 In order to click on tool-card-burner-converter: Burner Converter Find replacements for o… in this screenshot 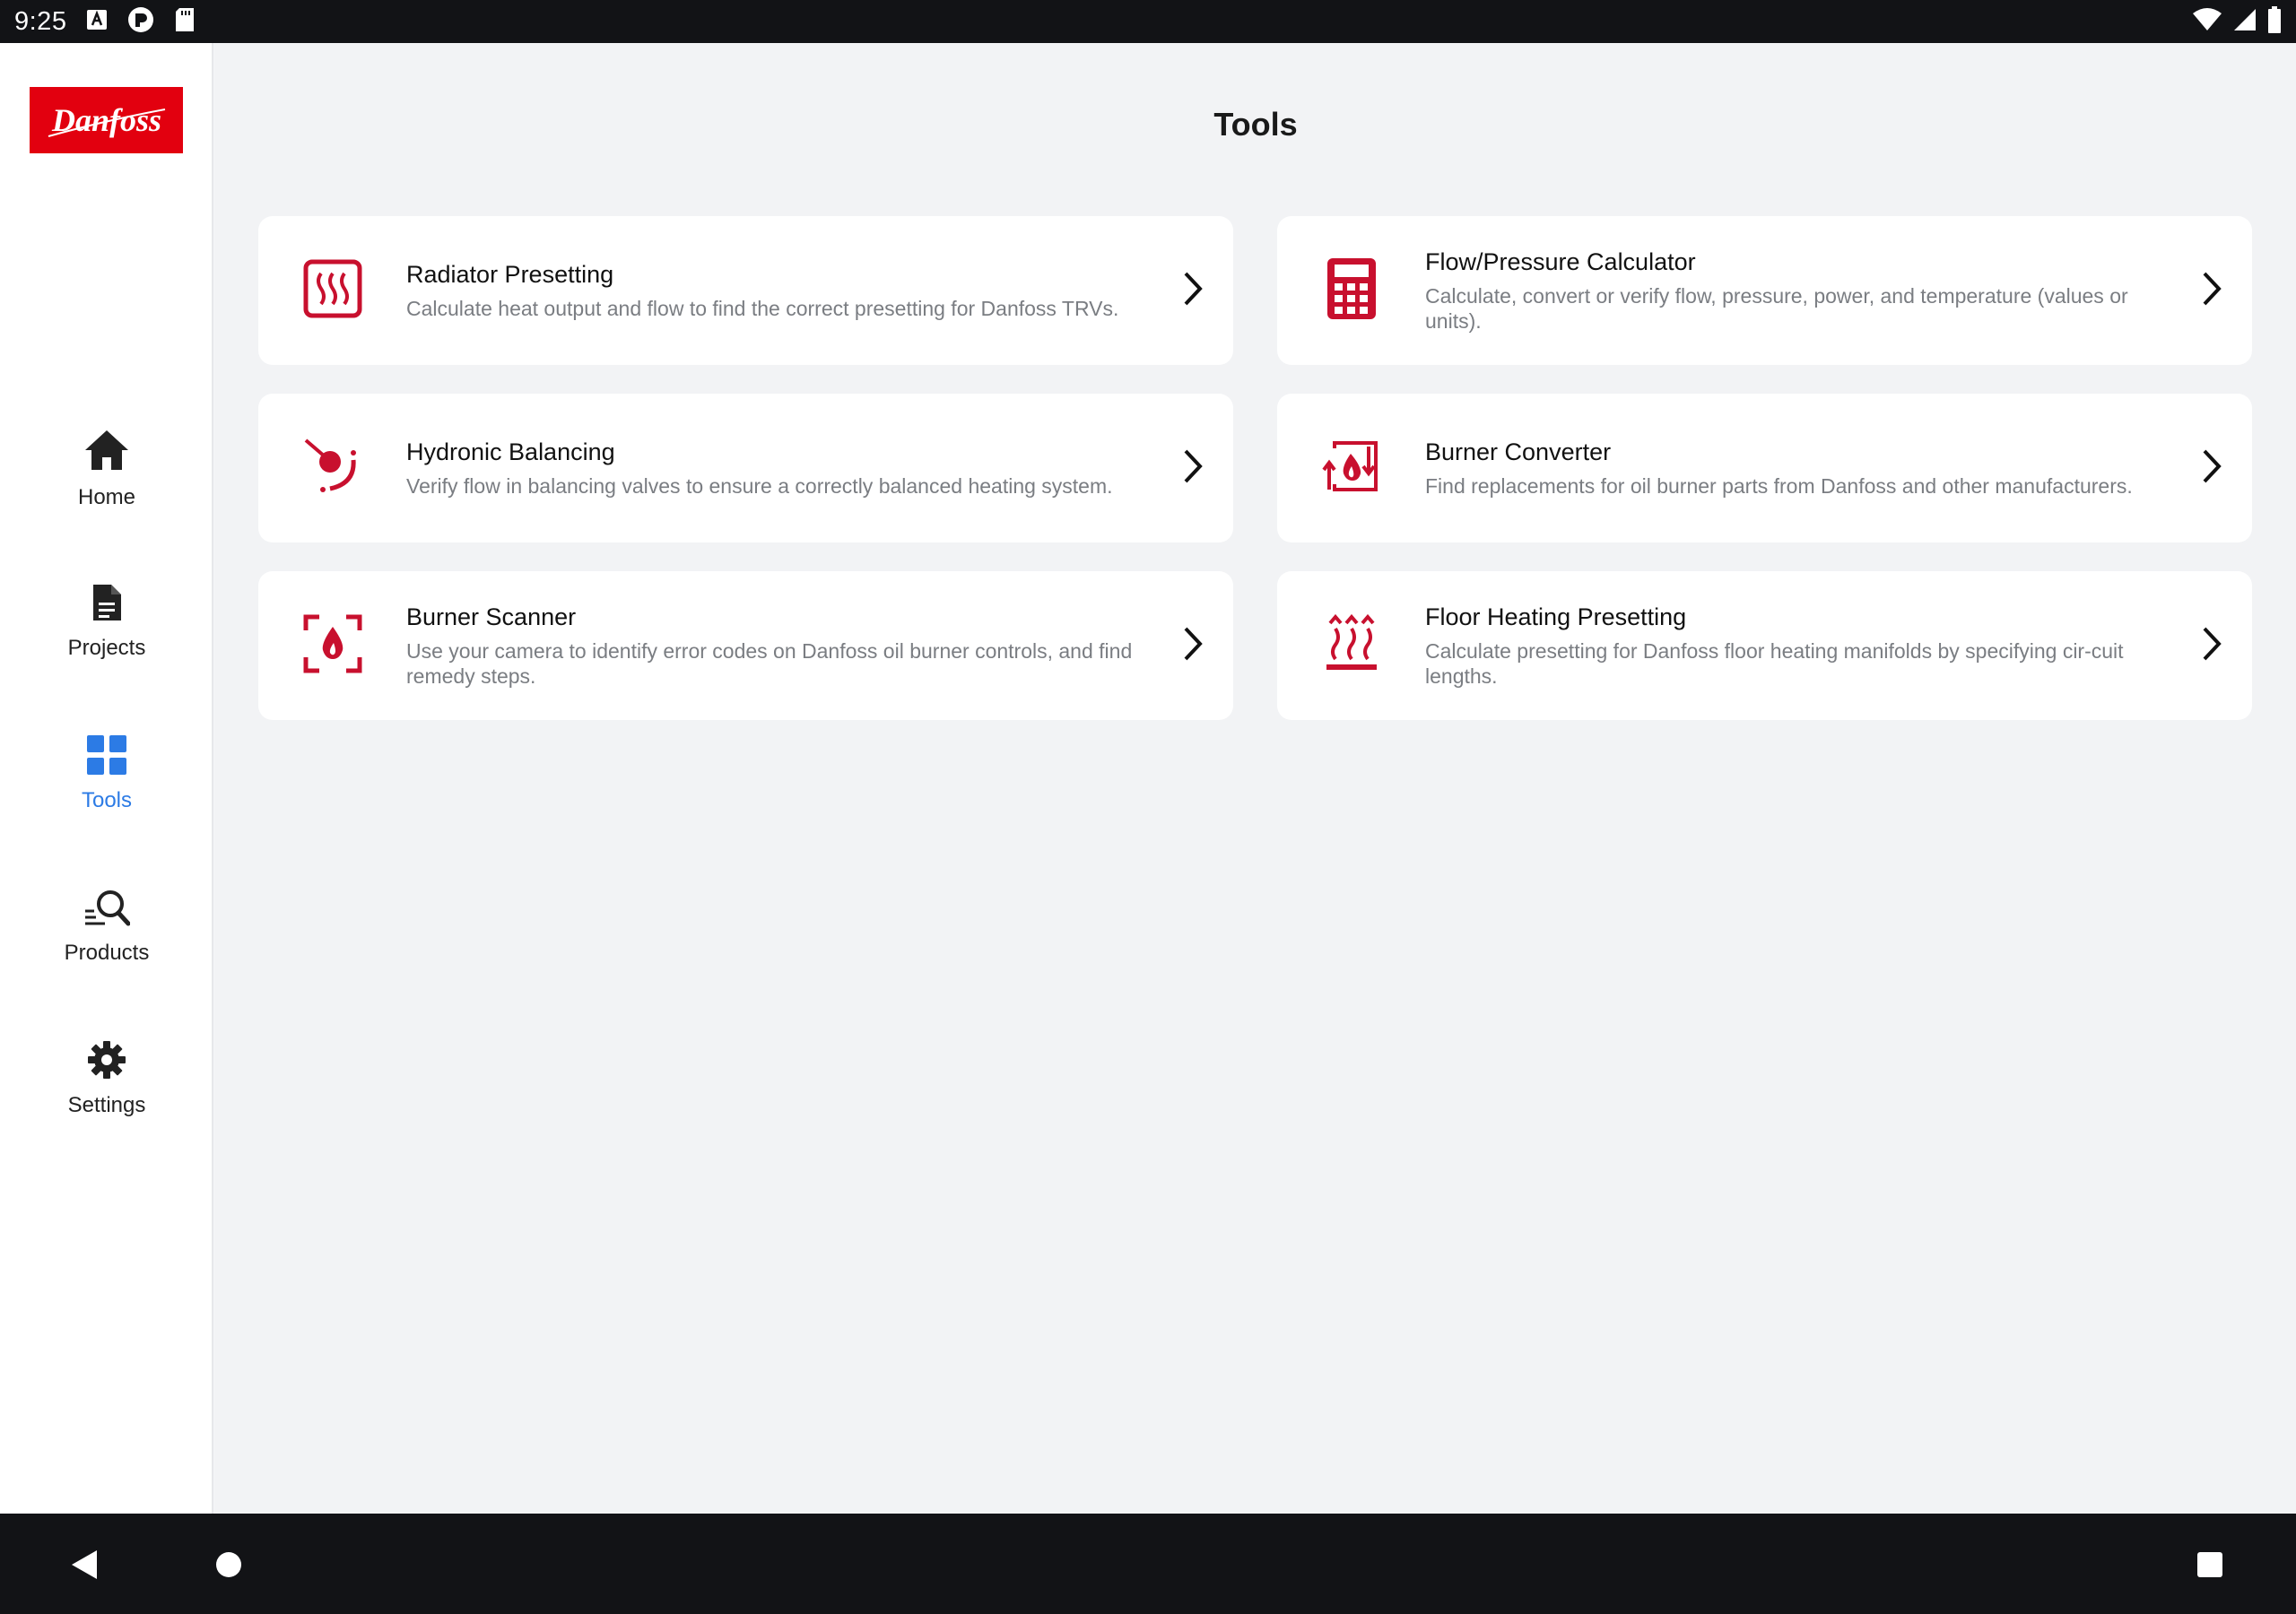, I will do `click(1764, 468)`.